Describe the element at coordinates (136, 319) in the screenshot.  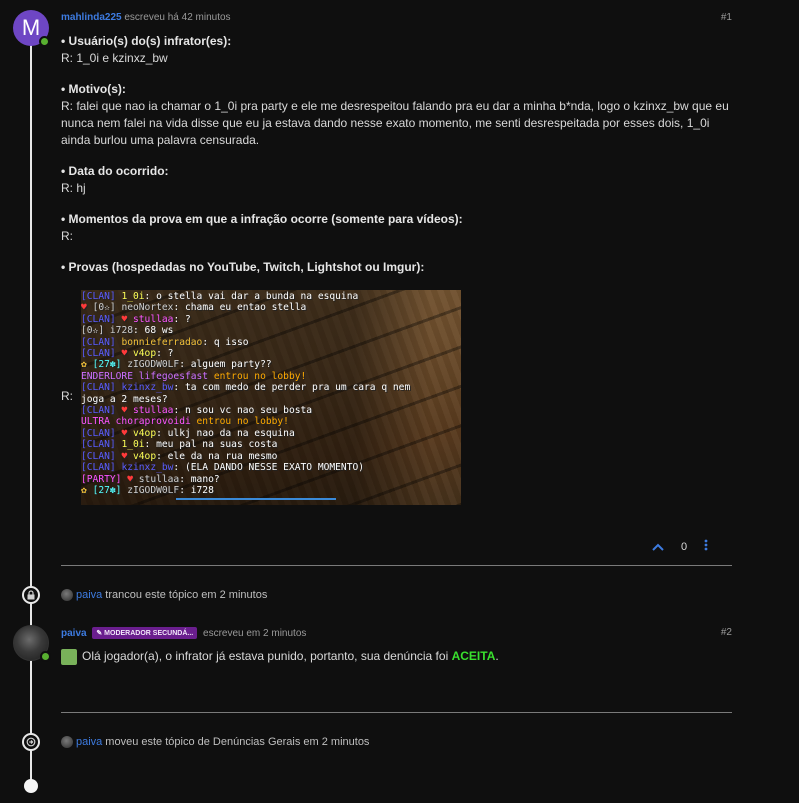
I see `chat-message: [CLAN] ♥ stullaa: ?` at that location.